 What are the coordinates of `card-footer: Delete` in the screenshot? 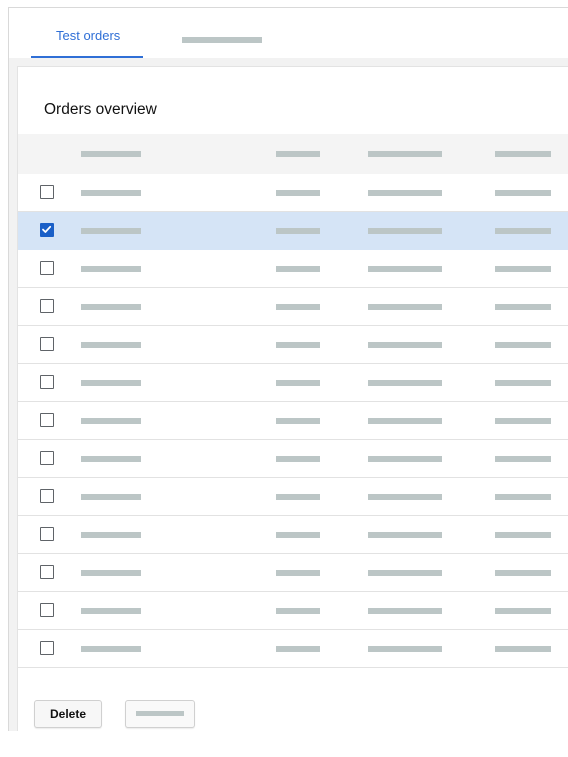 It's located at (293, 722).